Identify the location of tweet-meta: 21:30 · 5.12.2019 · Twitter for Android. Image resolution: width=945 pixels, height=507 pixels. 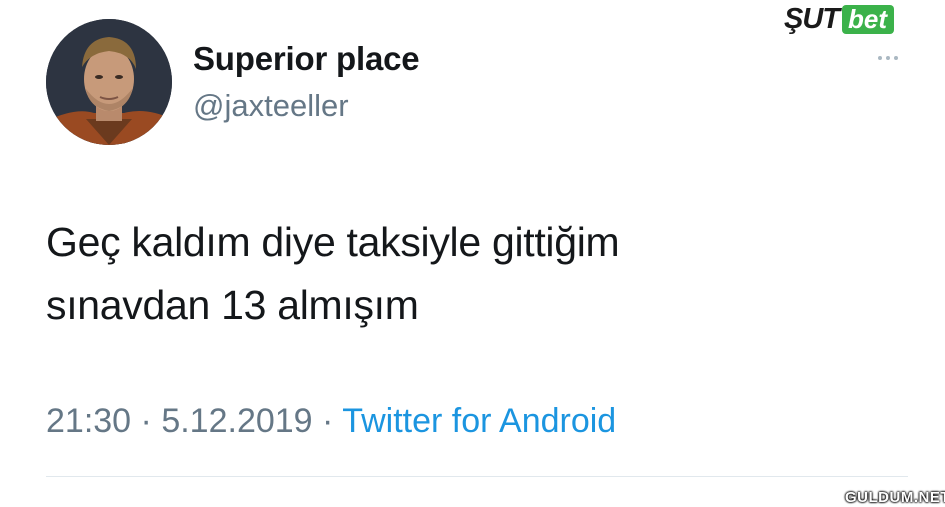
(331, 421).